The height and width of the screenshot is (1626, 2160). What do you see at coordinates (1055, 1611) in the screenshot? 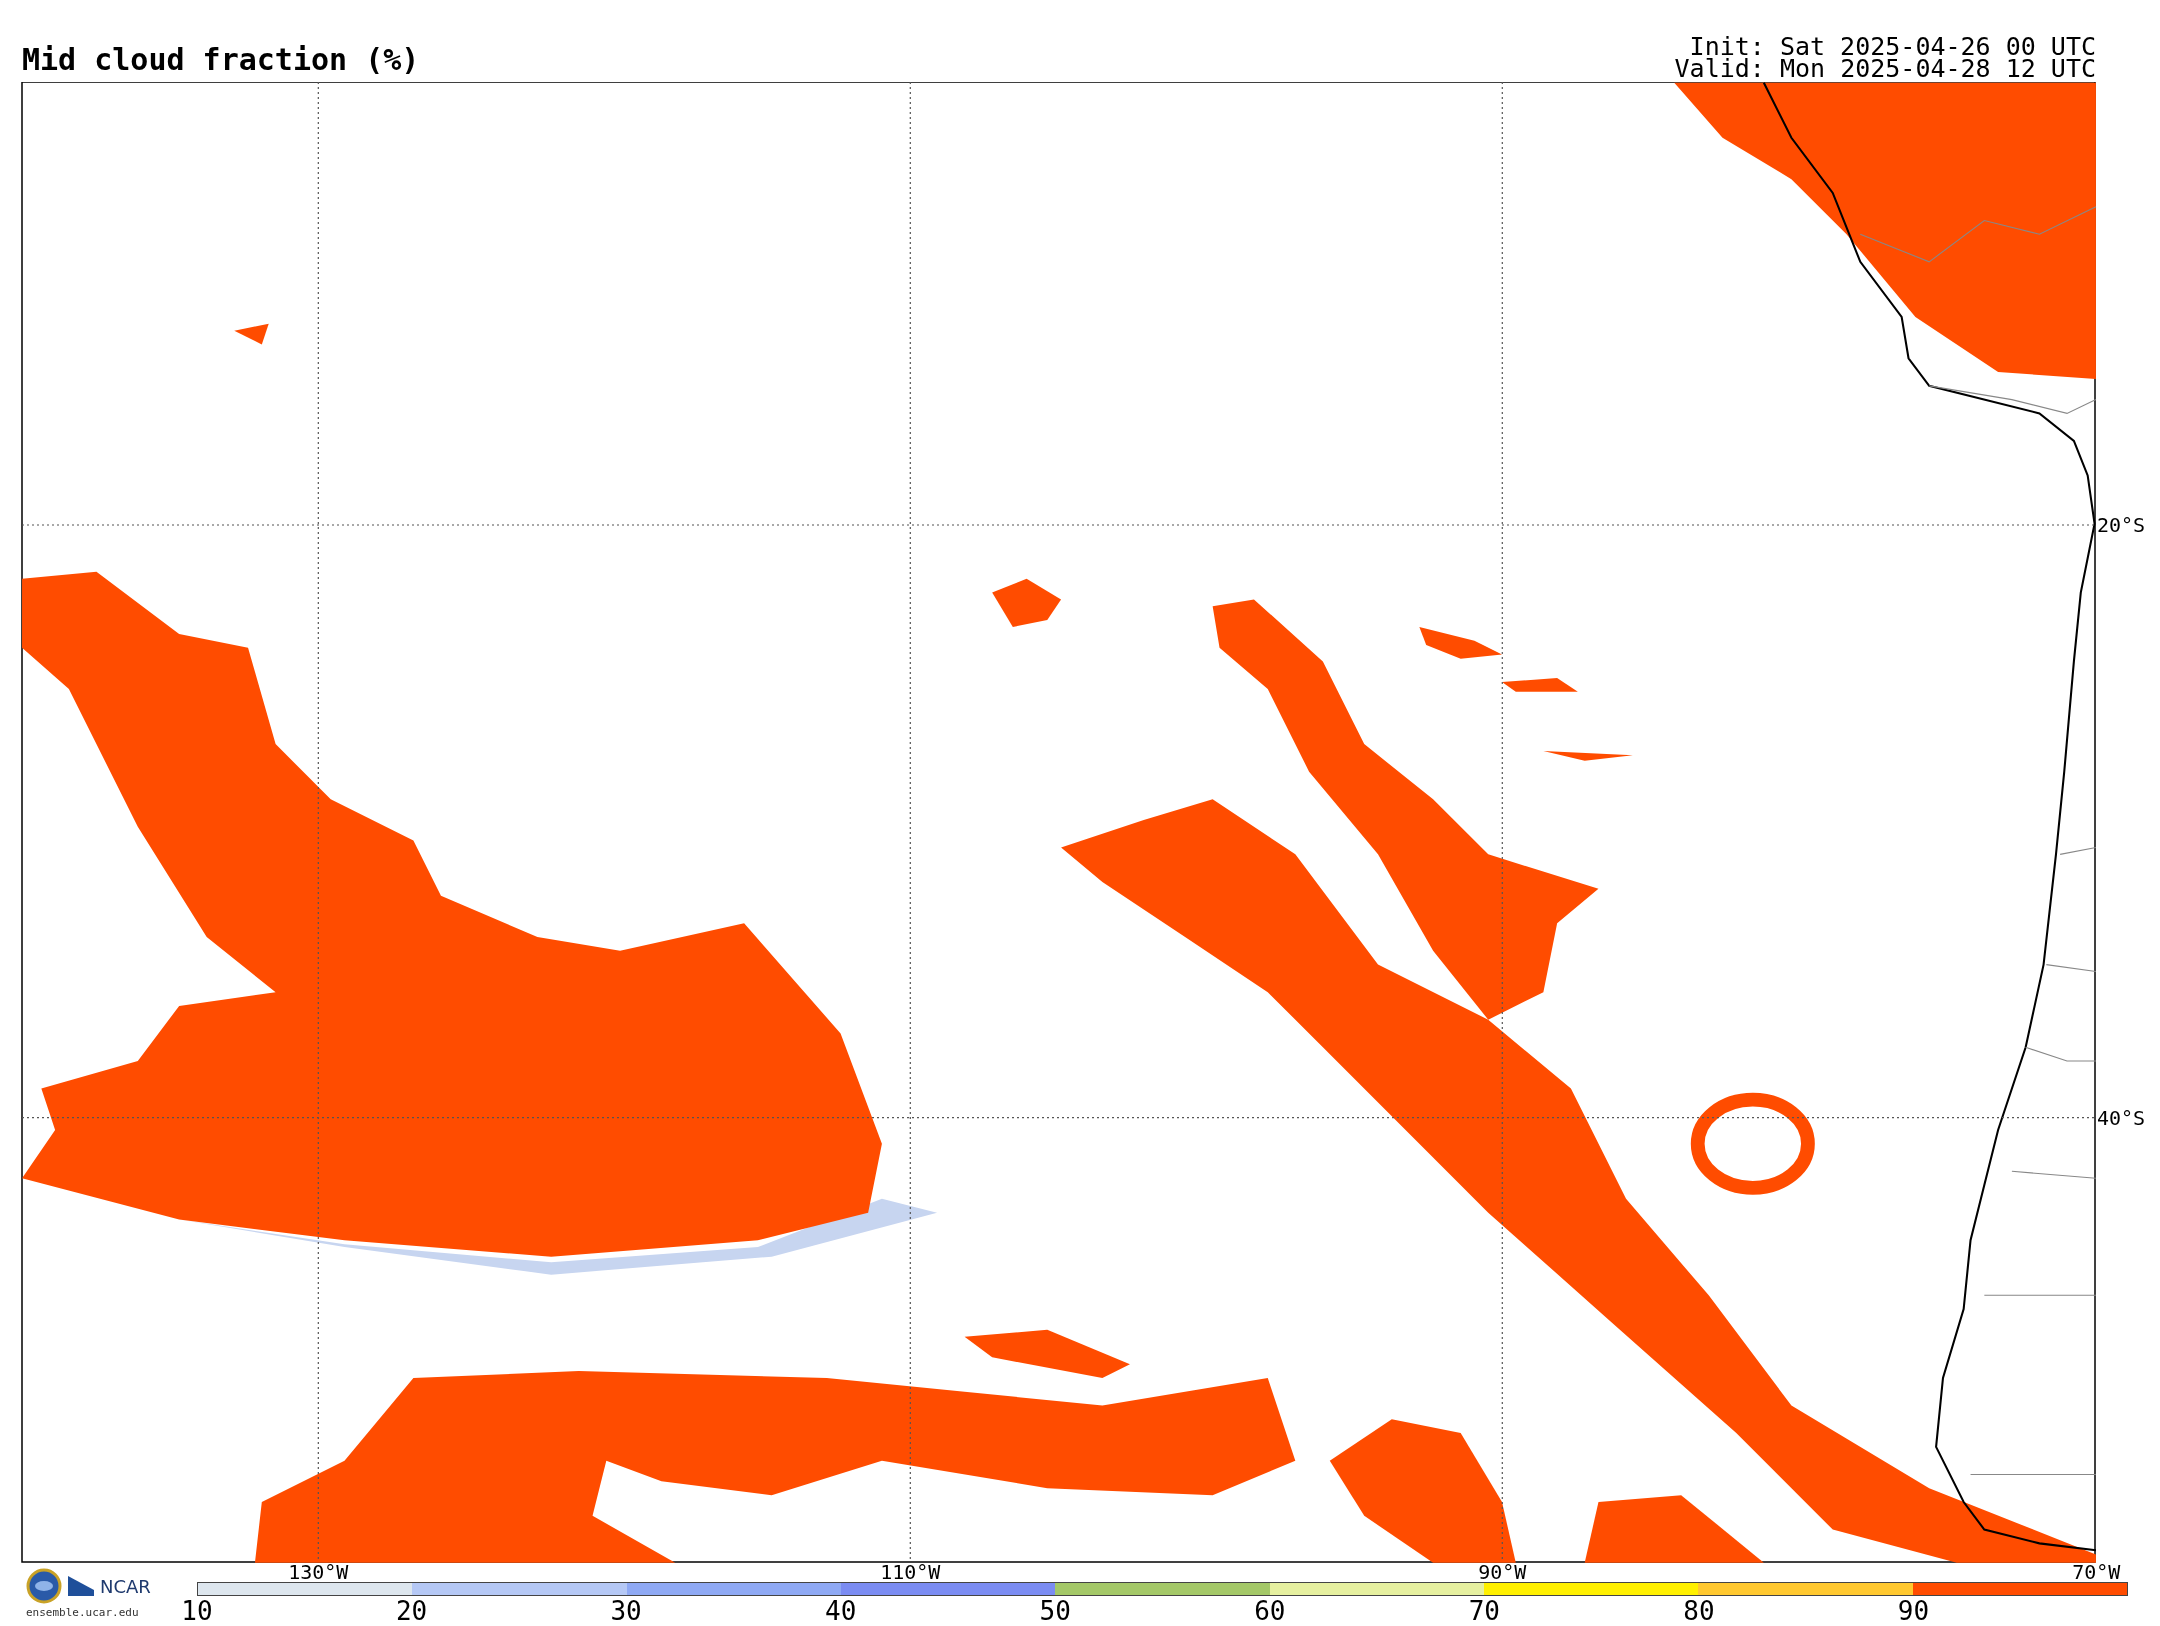
I see `colorbar-label: 50` at bounding box center [1055, 1611].